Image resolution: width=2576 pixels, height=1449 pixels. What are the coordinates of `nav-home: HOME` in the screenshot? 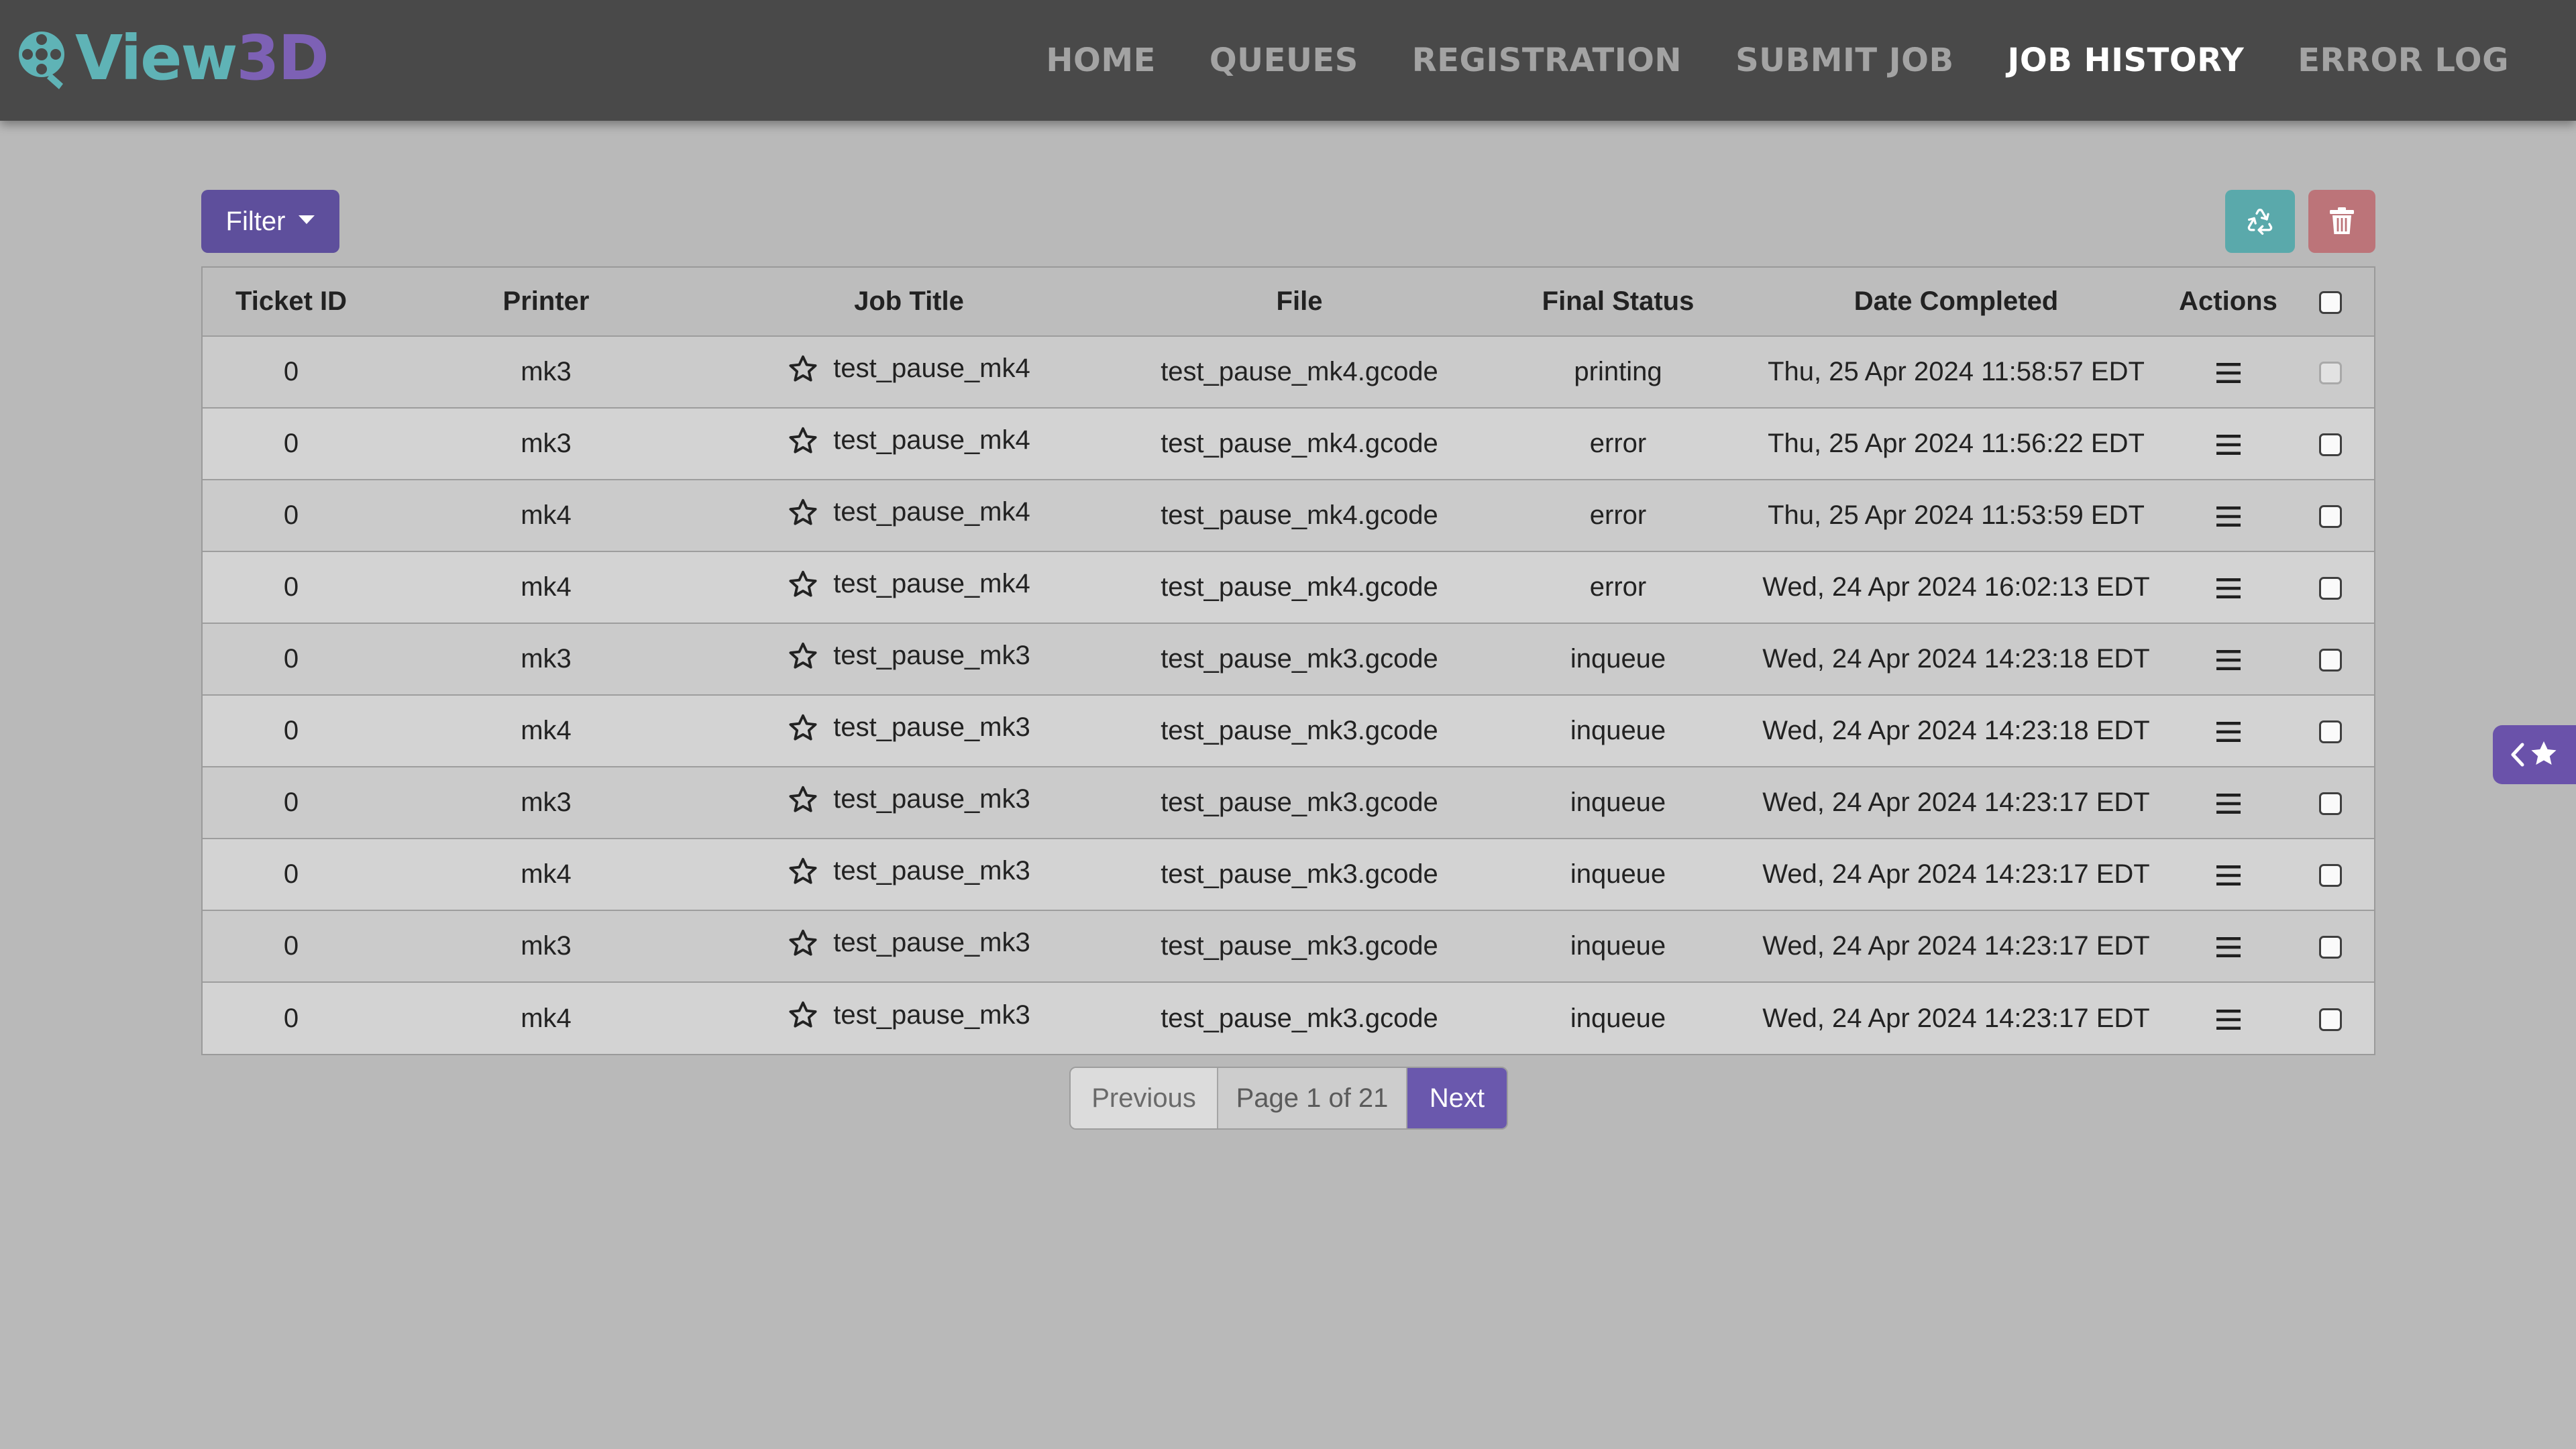 It's located at (1101, 60).